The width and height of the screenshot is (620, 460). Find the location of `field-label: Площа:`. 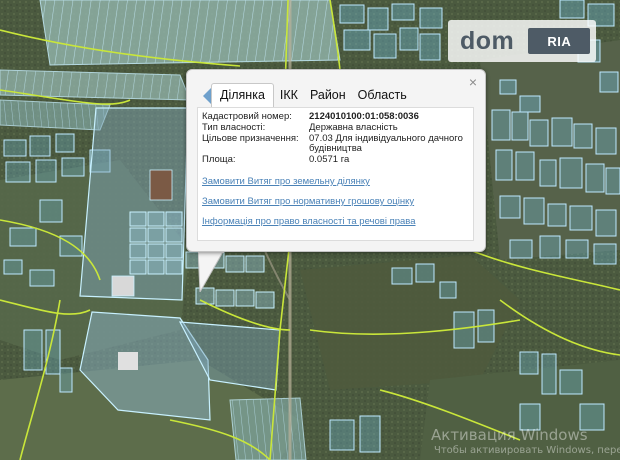

field-label: Площа: is located at coordinates (219, 159).